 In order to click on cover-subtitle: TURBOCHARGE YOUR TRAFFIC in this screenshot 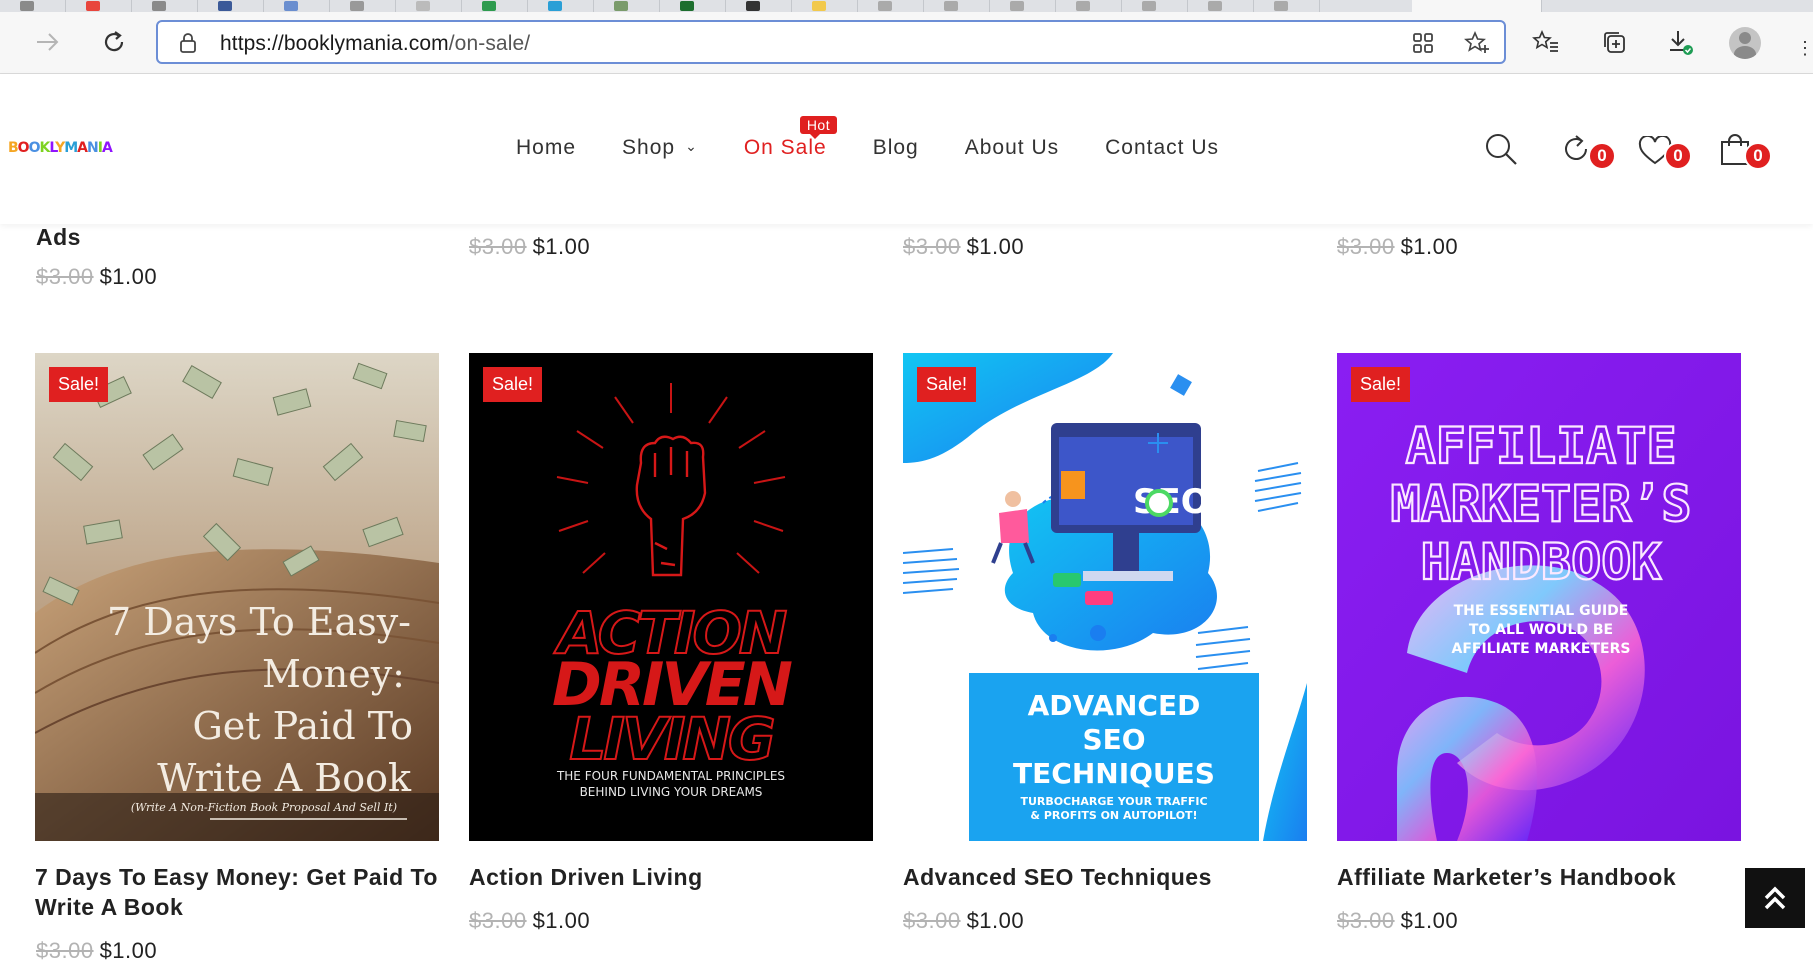, I will do `click(1113, 801)`.